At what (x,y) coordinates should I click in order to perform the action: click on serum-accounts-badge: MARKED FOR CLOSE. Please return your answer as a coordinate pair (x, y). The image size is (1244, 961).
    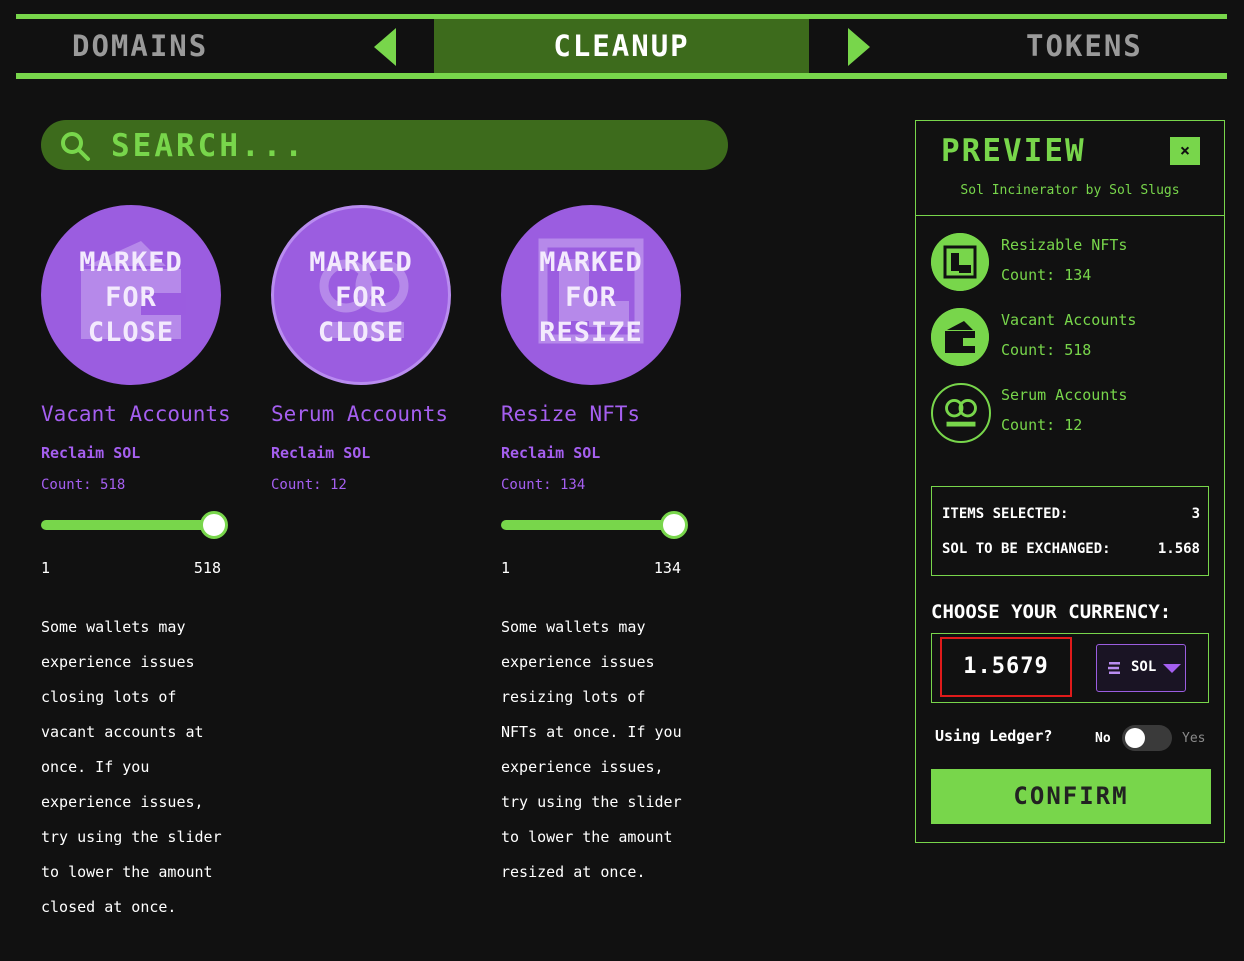
    Looking at the image, I should click on (361, 295).